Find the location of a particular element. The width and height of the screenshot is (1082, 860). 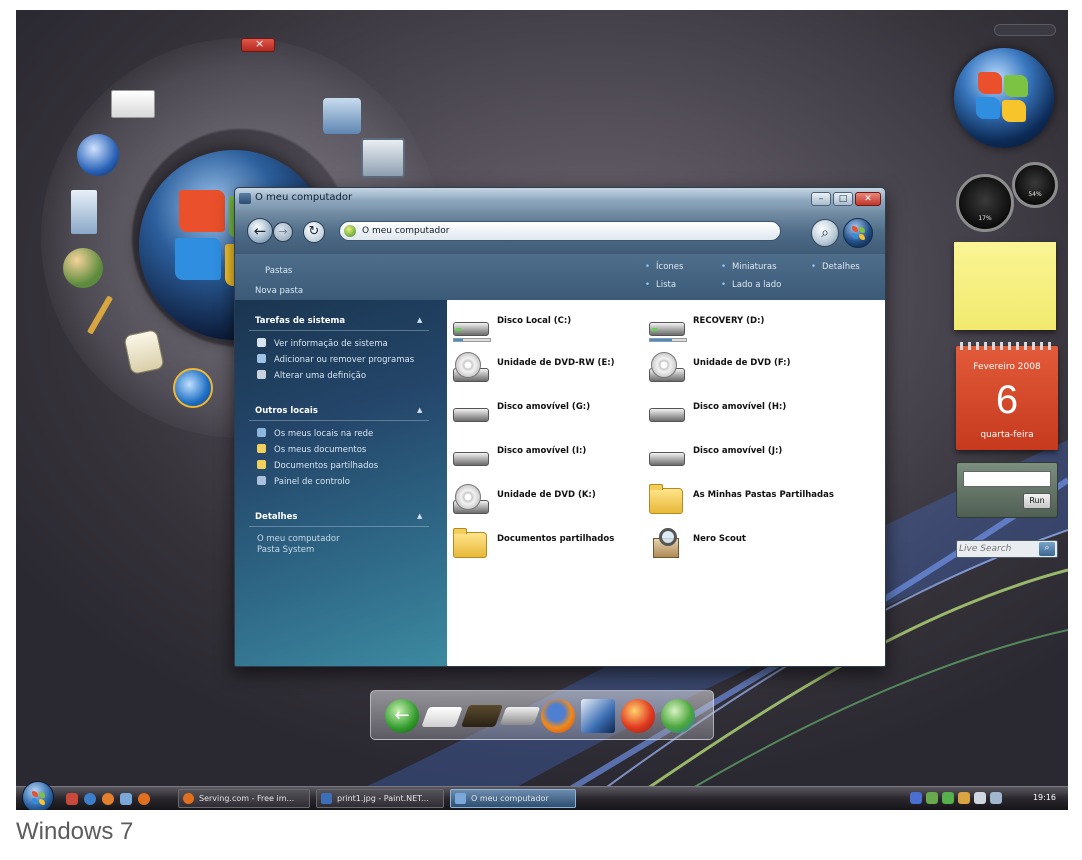

back-arrow-icon: ← is located at coordinates (402, 716).